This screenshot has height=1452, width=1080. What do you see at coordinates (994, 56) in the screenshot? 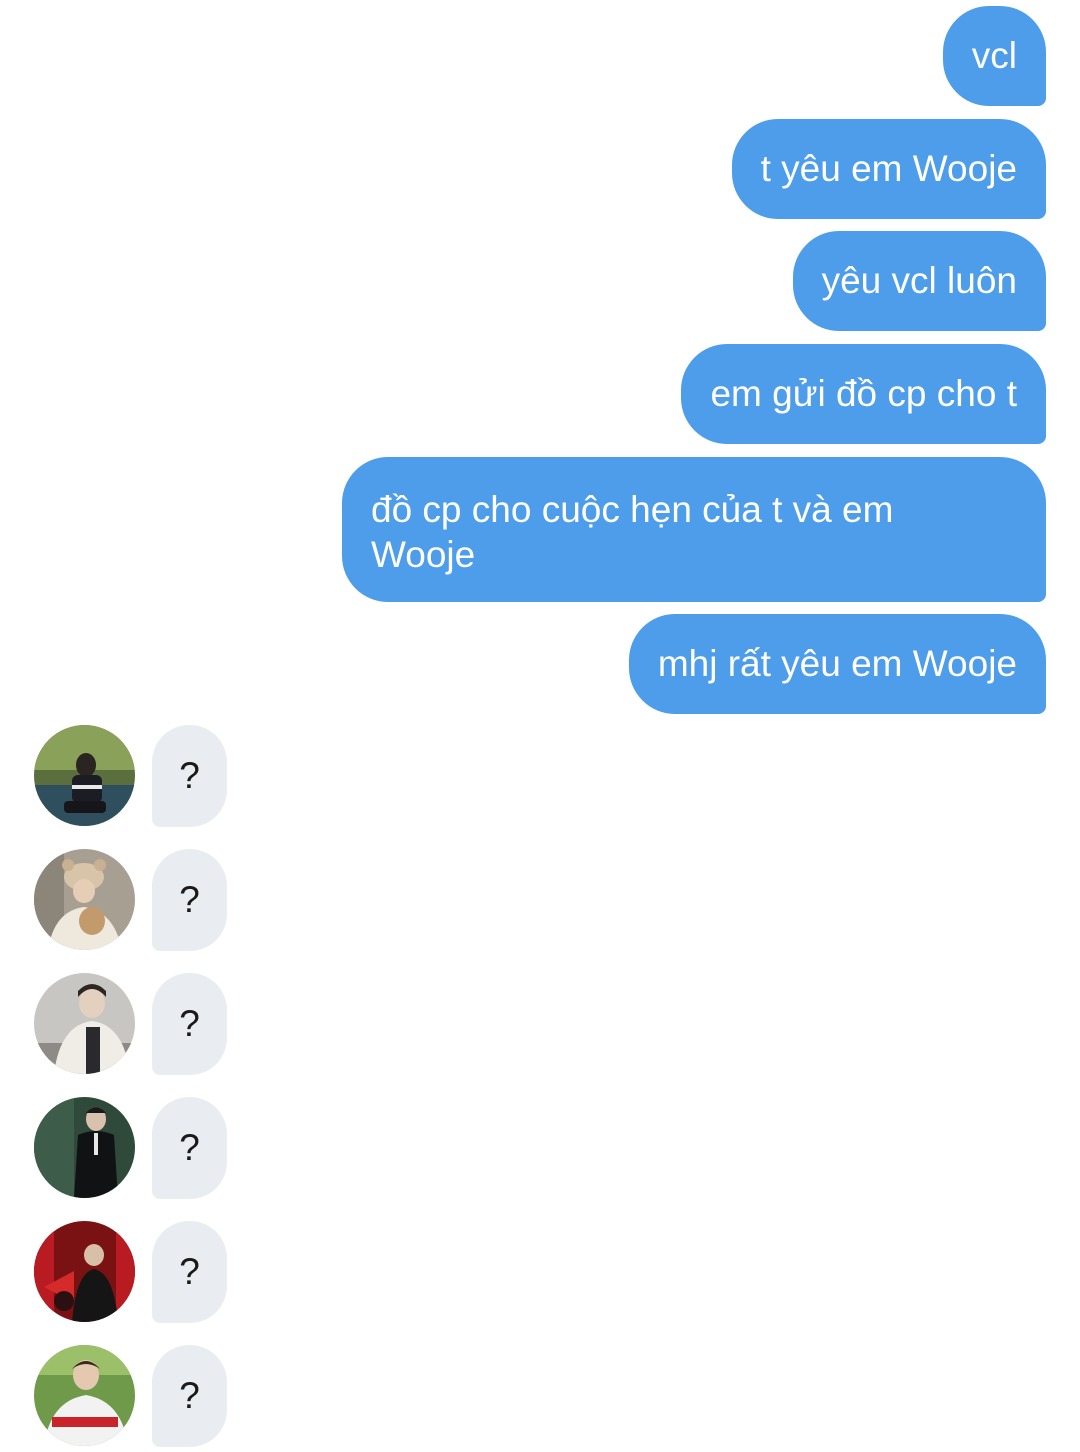
I see `outgoing-message: vcl` at bounding box center [994, 56].